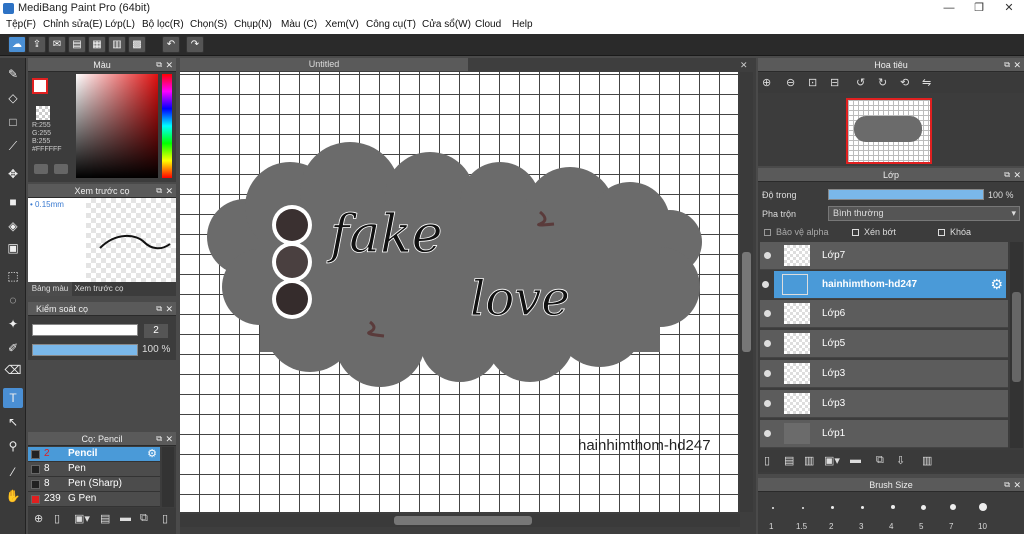  What do you see at coordinates (94, 484) in the screenshot?
I see `brush-item-pen-sharp: 8 Pen (Sharp)` at bounding box center [94, 484].